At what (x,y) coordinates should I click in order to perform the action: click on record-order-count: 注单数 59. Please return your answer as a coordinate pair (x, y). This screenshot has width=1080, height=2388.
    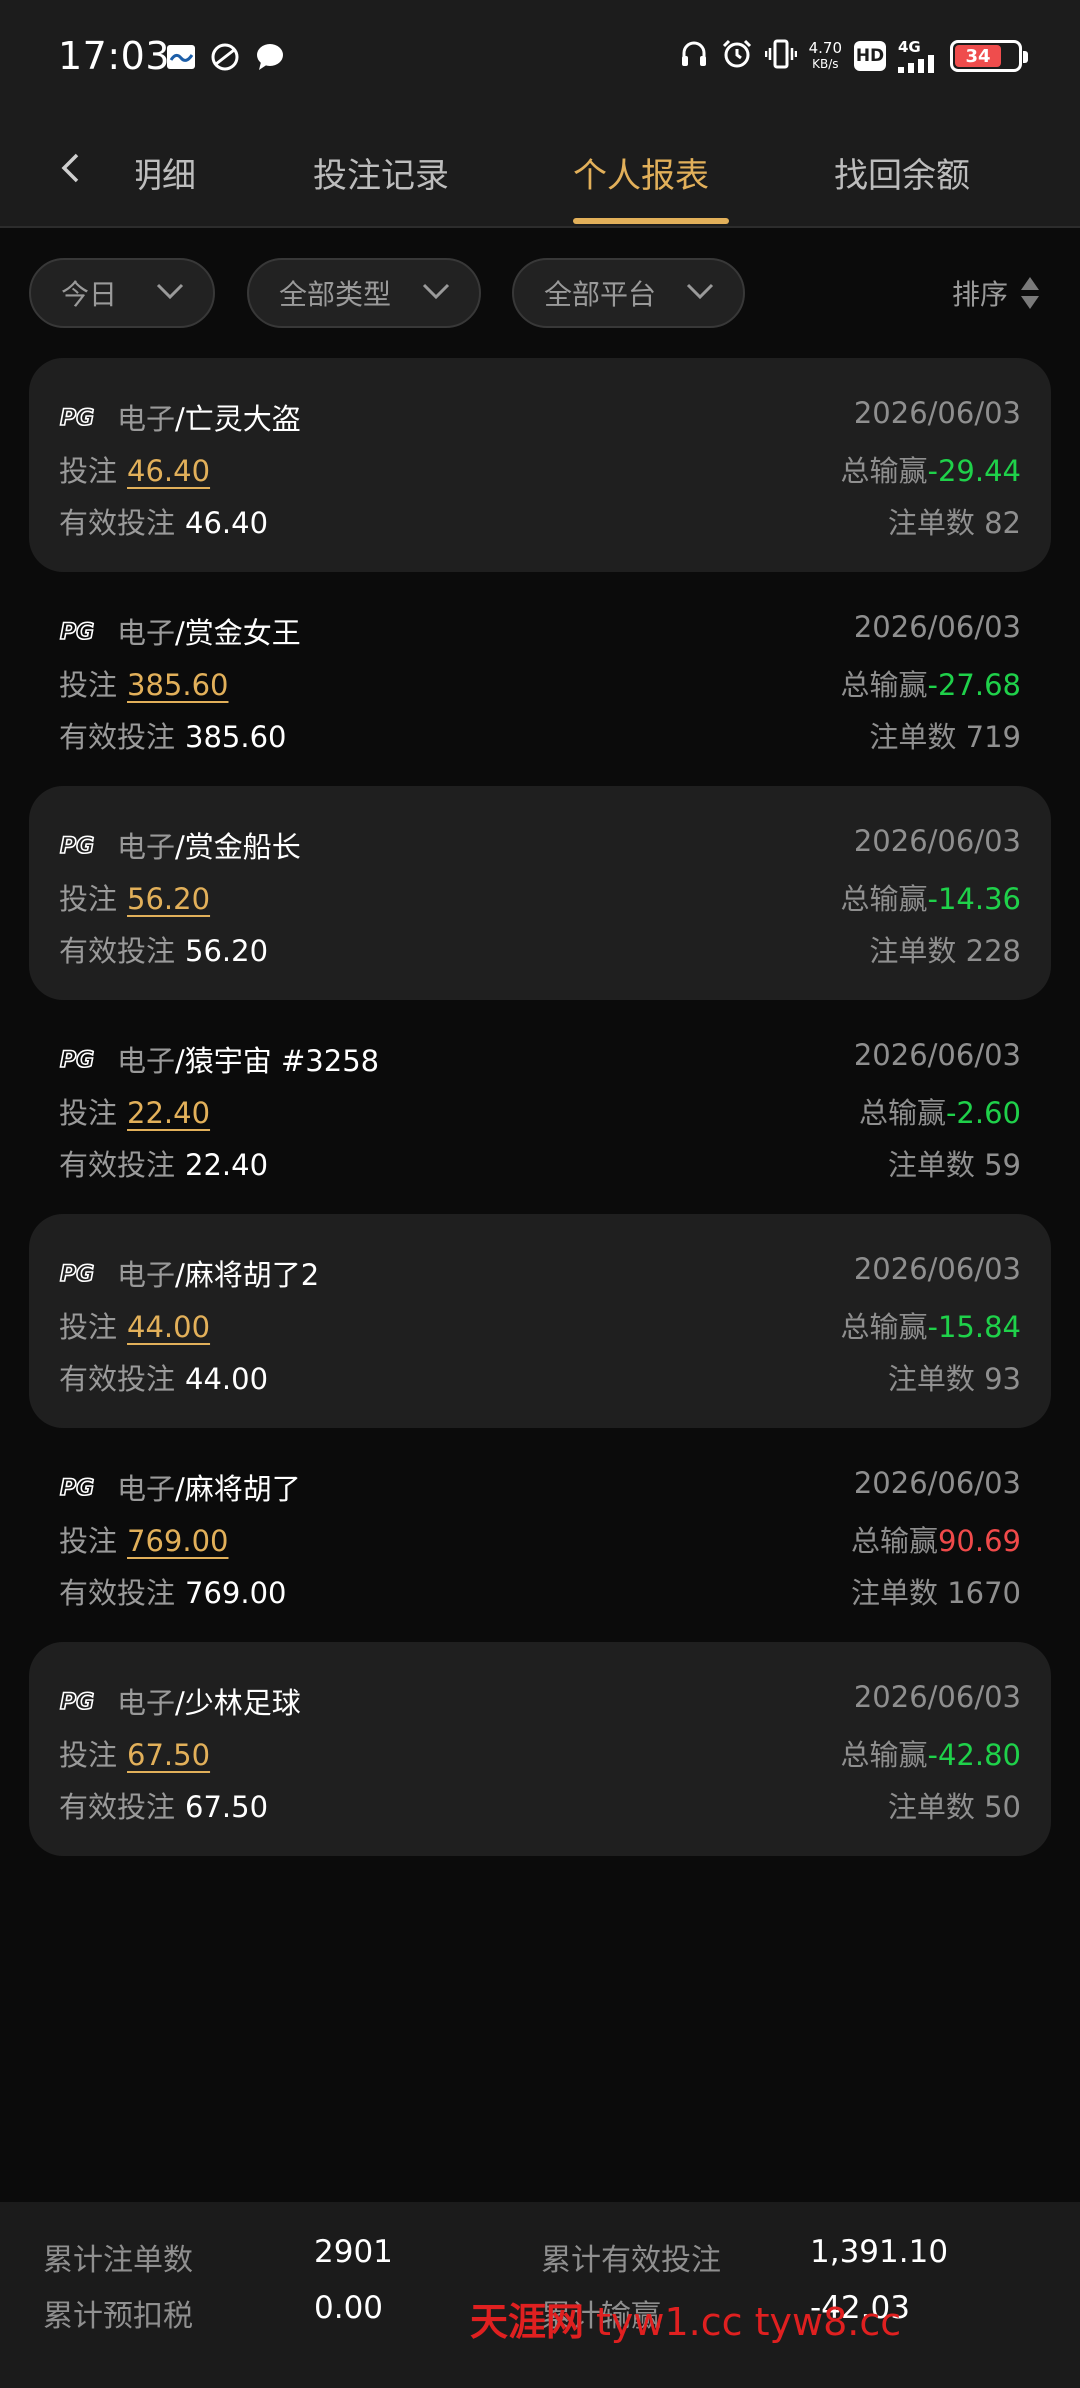
    Looking at the image, I should click on (954, 1163).